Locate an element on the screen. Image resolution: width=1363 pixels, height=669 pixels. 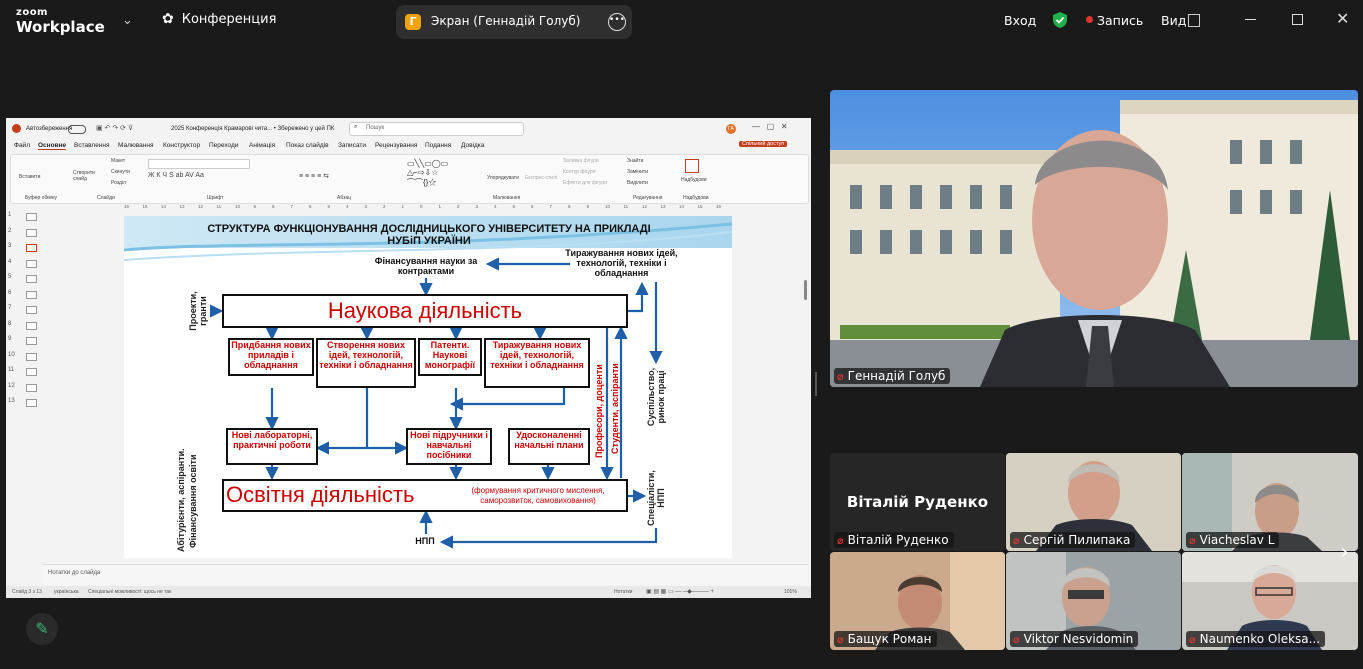
tab-record: Записати is located at coordinates (352, 145).